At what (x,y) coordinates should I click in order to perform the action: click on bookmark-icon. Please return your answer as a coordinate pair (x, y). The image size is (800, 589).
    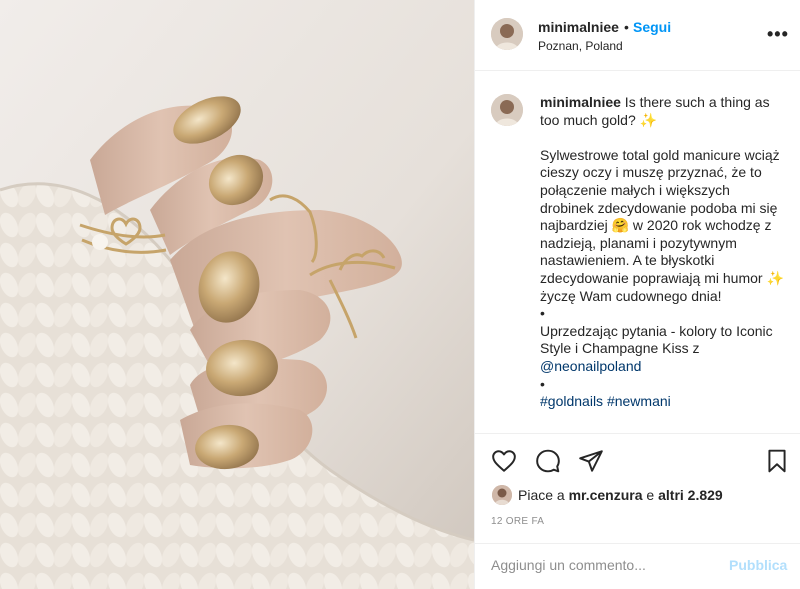
    Looking at the image, I should click on (777, 461).